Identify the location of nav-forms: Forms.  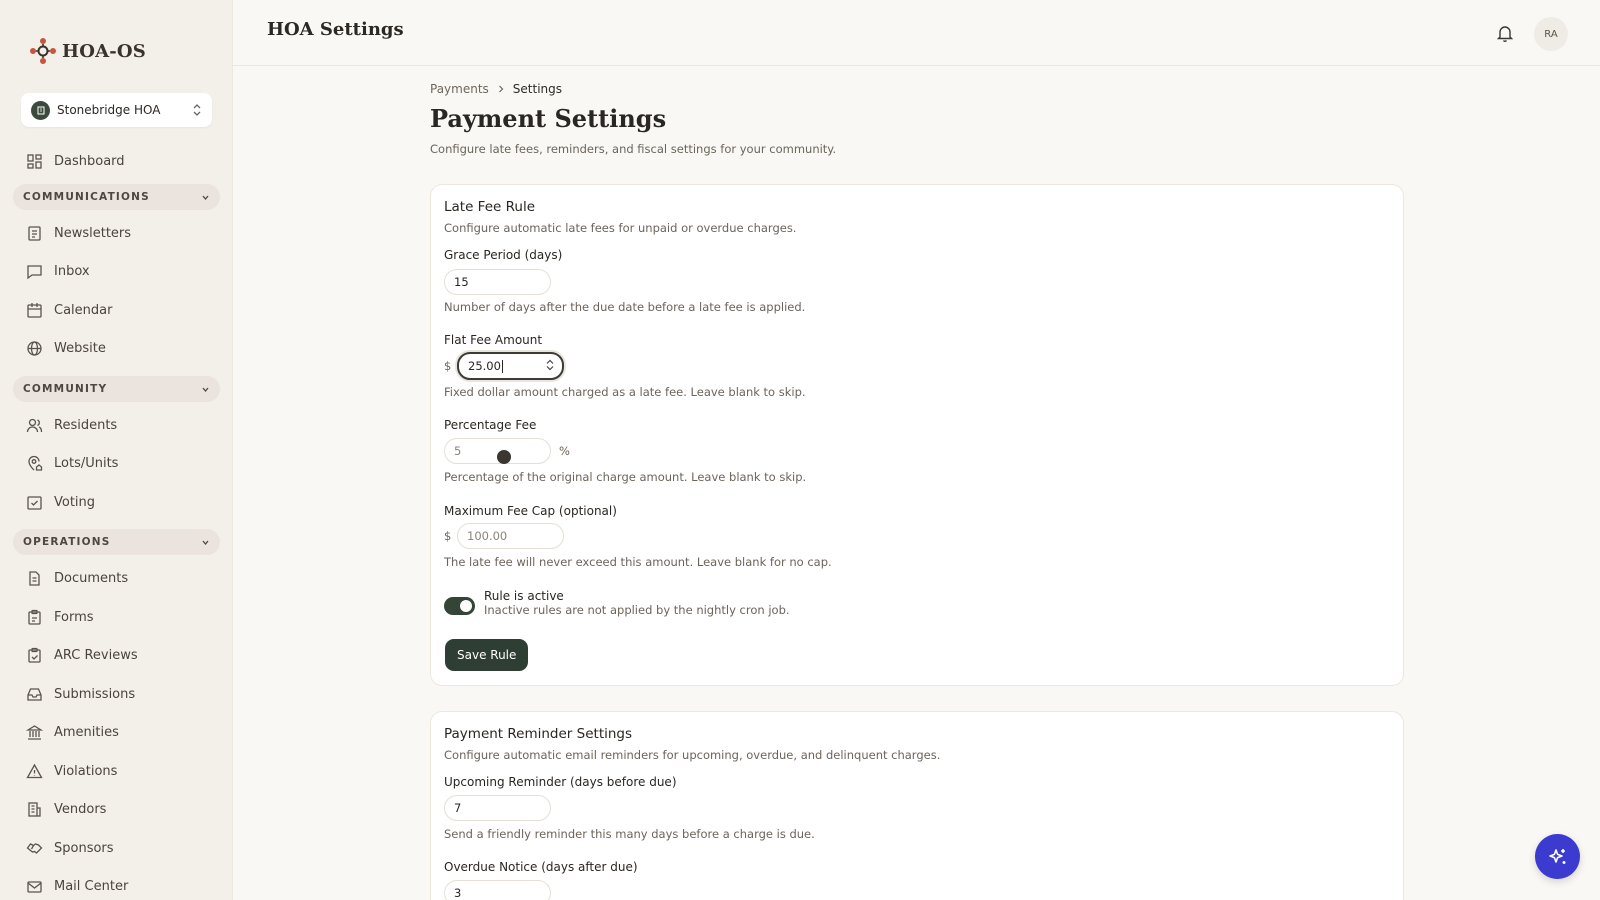
(60, 617).